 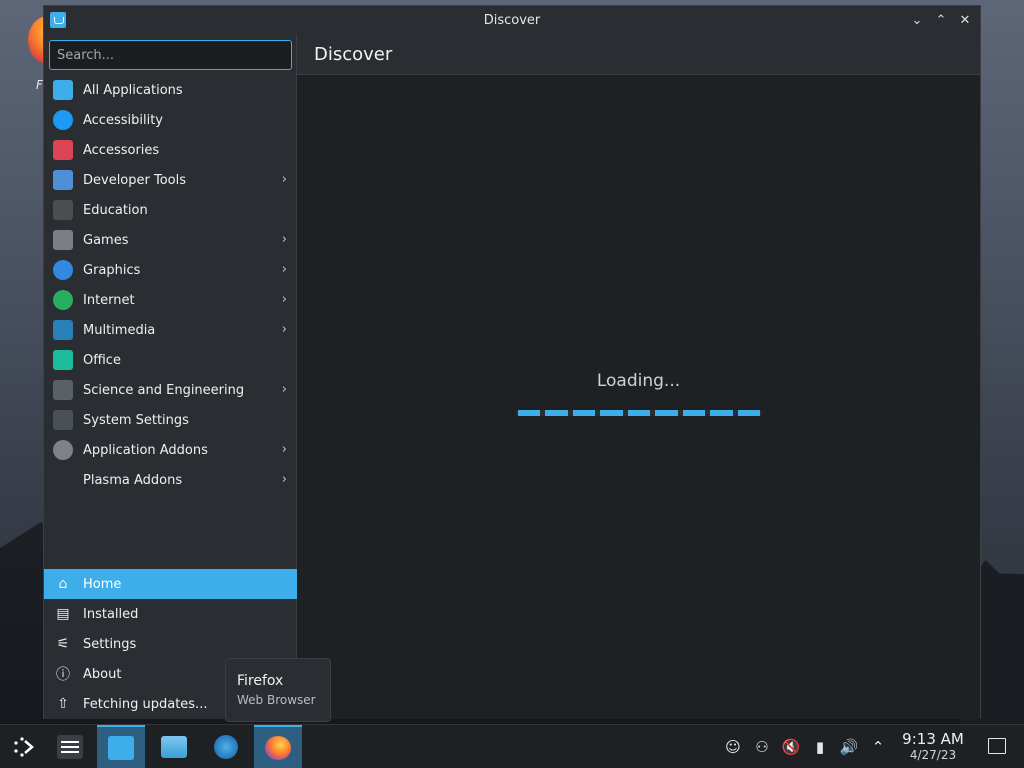 What do you see at coordinates (170, 360) in the screenshot?
I see `sidebar-item-office: Office` at bounding box center [170, 360].